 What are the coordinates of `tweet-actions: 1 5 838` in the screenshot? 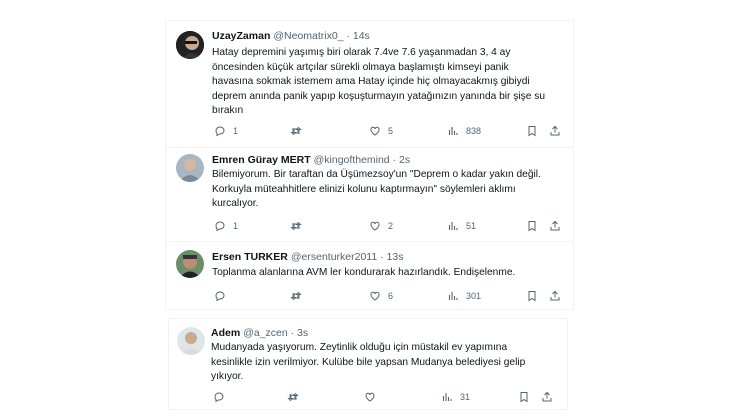 It's located at (387, 131).